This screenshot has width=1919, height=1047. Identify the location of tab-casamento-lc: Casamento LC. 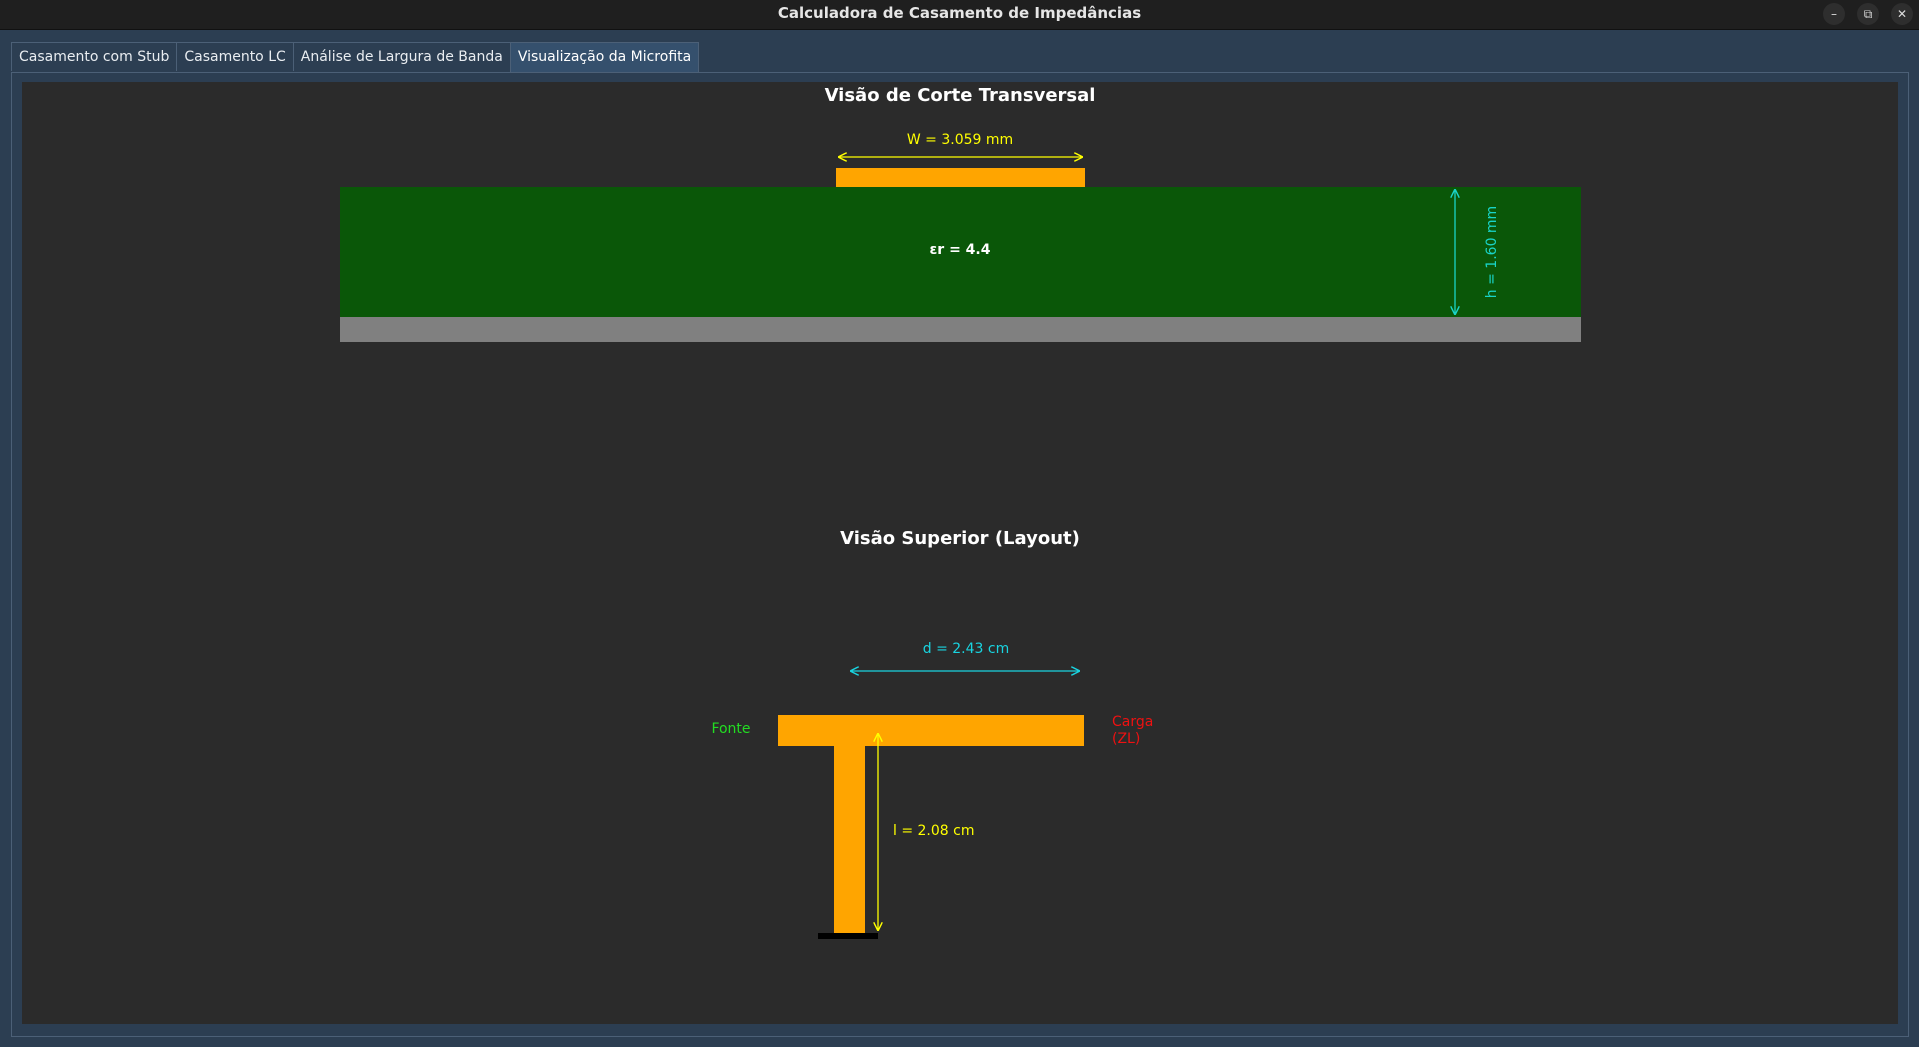
(235, 56).